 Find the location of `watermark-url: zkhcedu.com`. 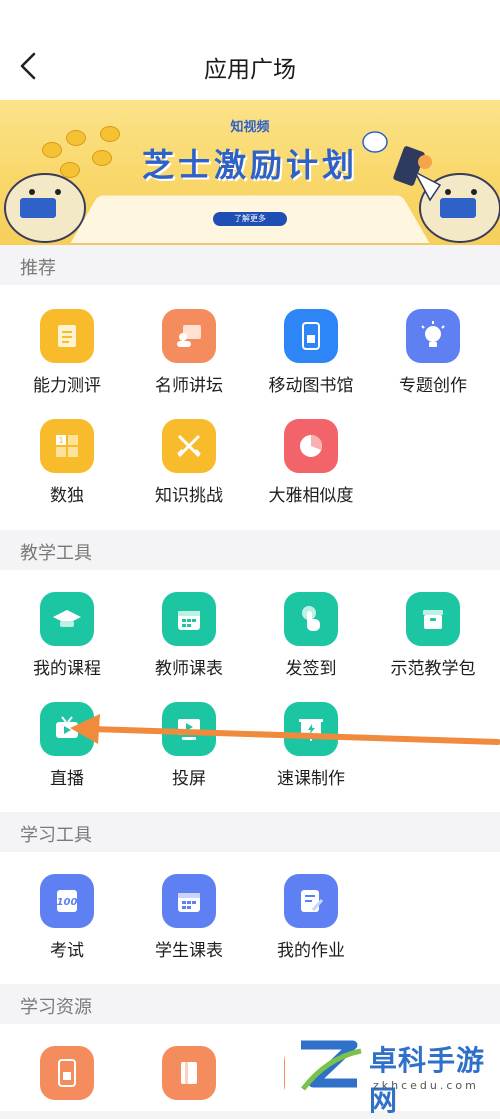

watermark-url: zkhcedu.com is located at coordinates (426, 1085).